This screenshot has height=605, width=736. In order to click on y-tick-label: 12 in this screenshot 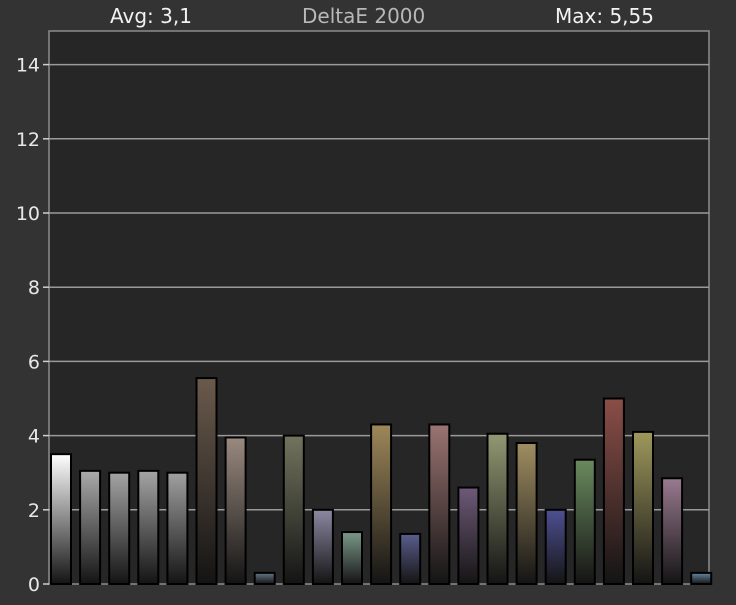, I will do `click(28, 140)`.